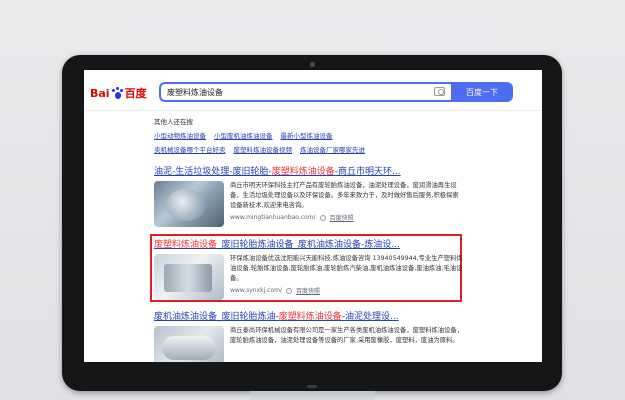 The width and height of the screenshot is (625, 400). Describe the element at coordinates (190, 149) in the screenshot. I see `related-link: 卖机械设备哪个平台好卖` at that location.